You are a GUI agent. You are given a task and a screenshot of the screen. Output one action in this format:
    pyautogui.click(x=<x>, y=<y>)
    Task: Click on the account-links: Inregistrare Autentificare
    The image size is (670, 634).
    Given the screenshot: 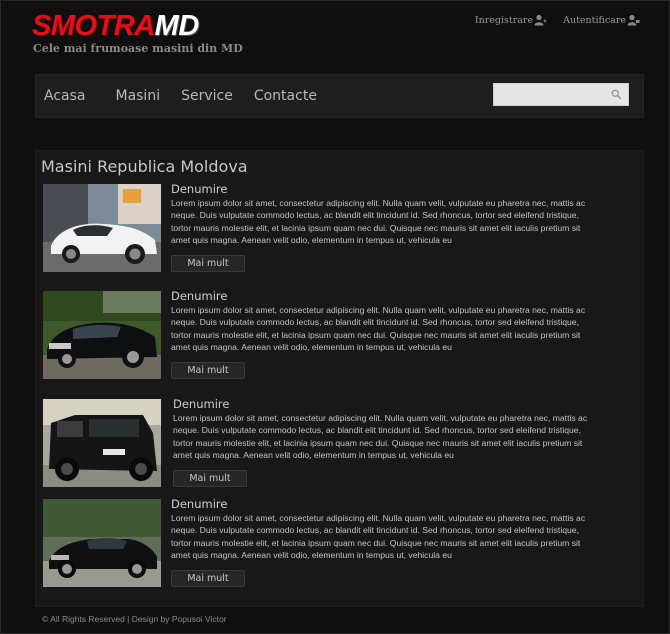 What is the action you would take?
    pyautogui.click(x=557, y=20)
    